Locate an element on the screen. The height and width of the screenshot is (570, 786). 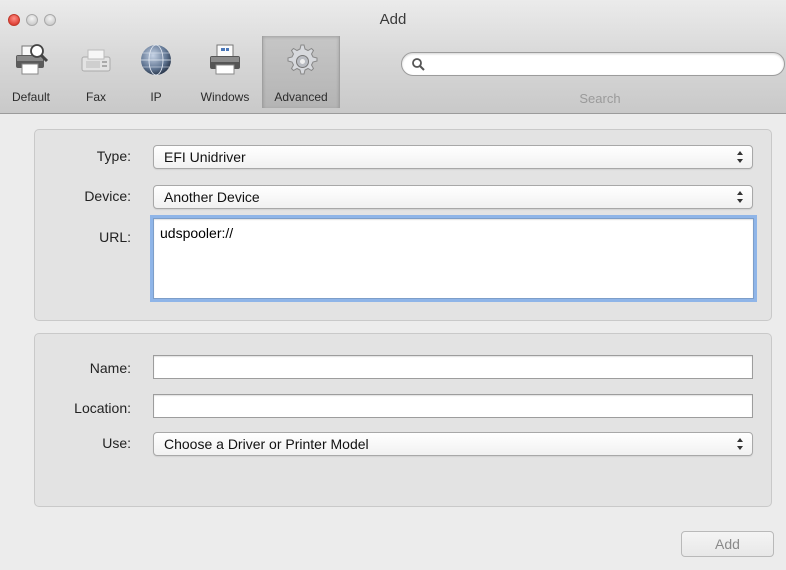
toolbar-windows: Windows is located at coordinates (225, 72).